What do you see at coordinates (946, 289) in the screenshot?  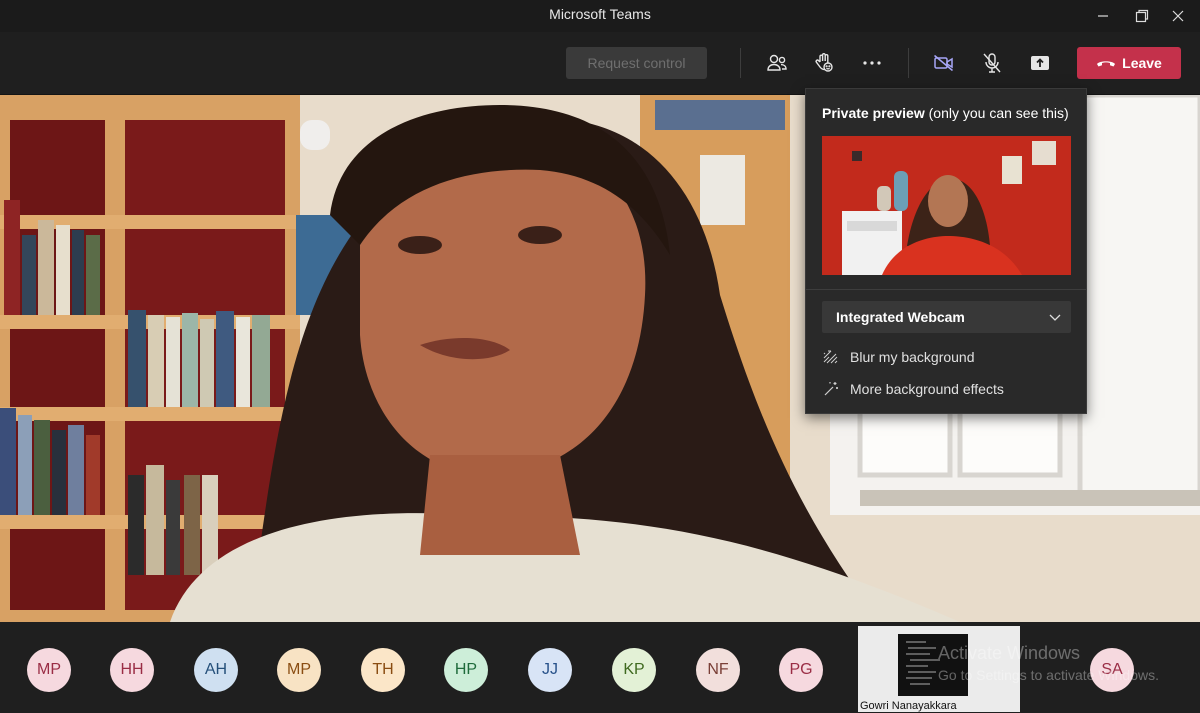 I see `preview-divider` at bounding box center [946, 289].